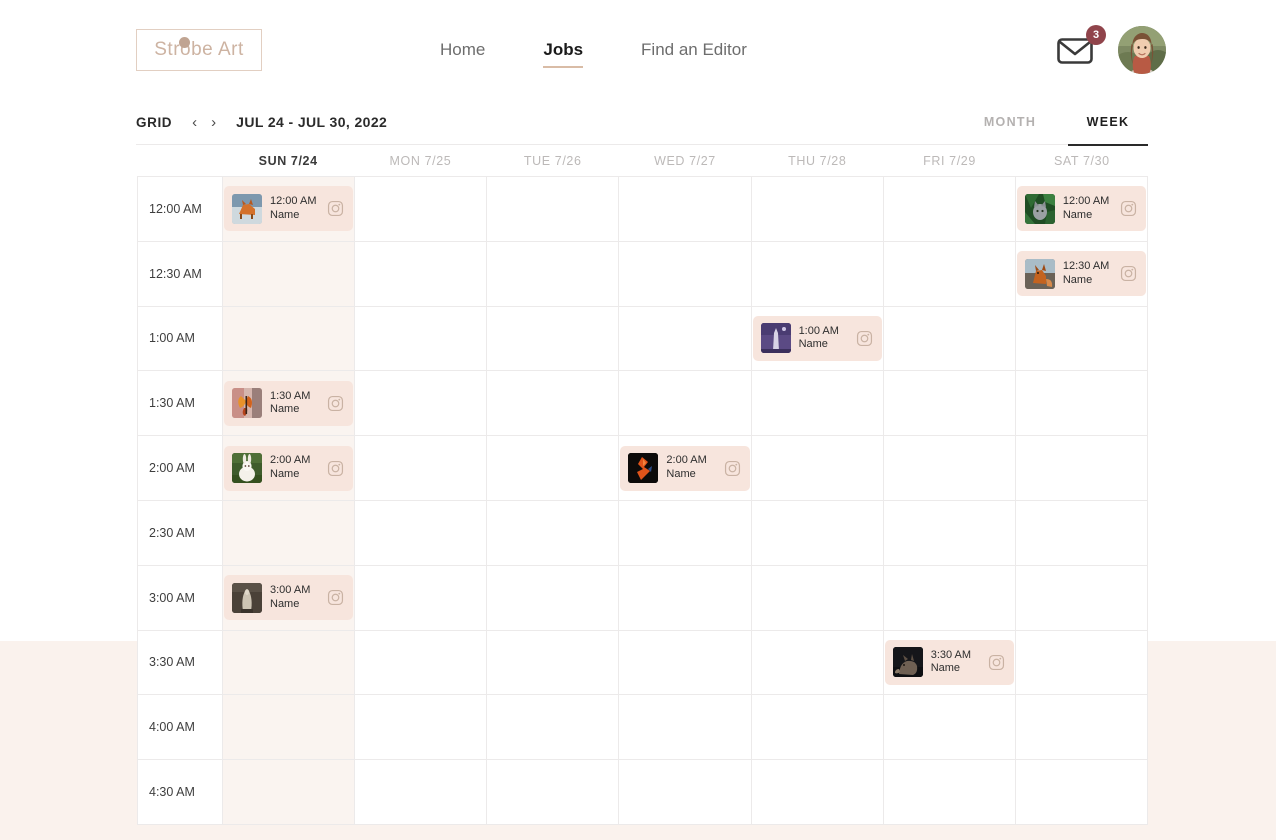 The image size is (1276, 840). Describe the element at coordinates (563, 54) in the screenshot. I see `nav-item-jobs: Jobs` at that location.